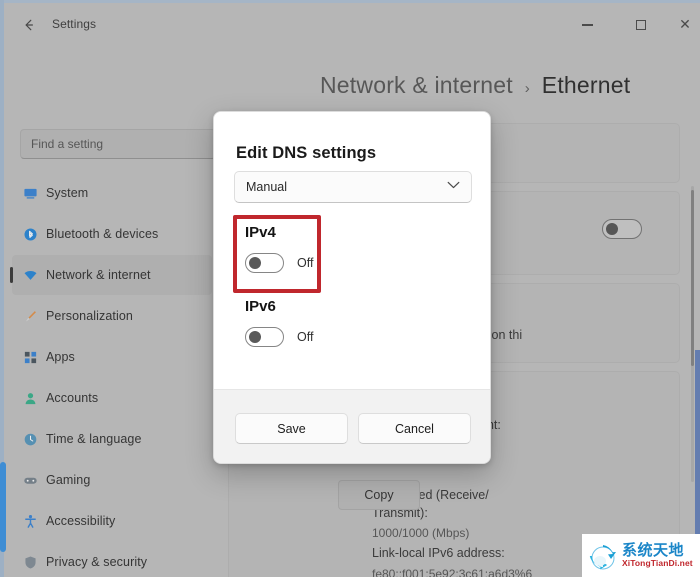 The image size is (700, 577). Describe the element at coordinates (260, 306) in the screenshot. I see `ipv6-label: IPv6` at that location.